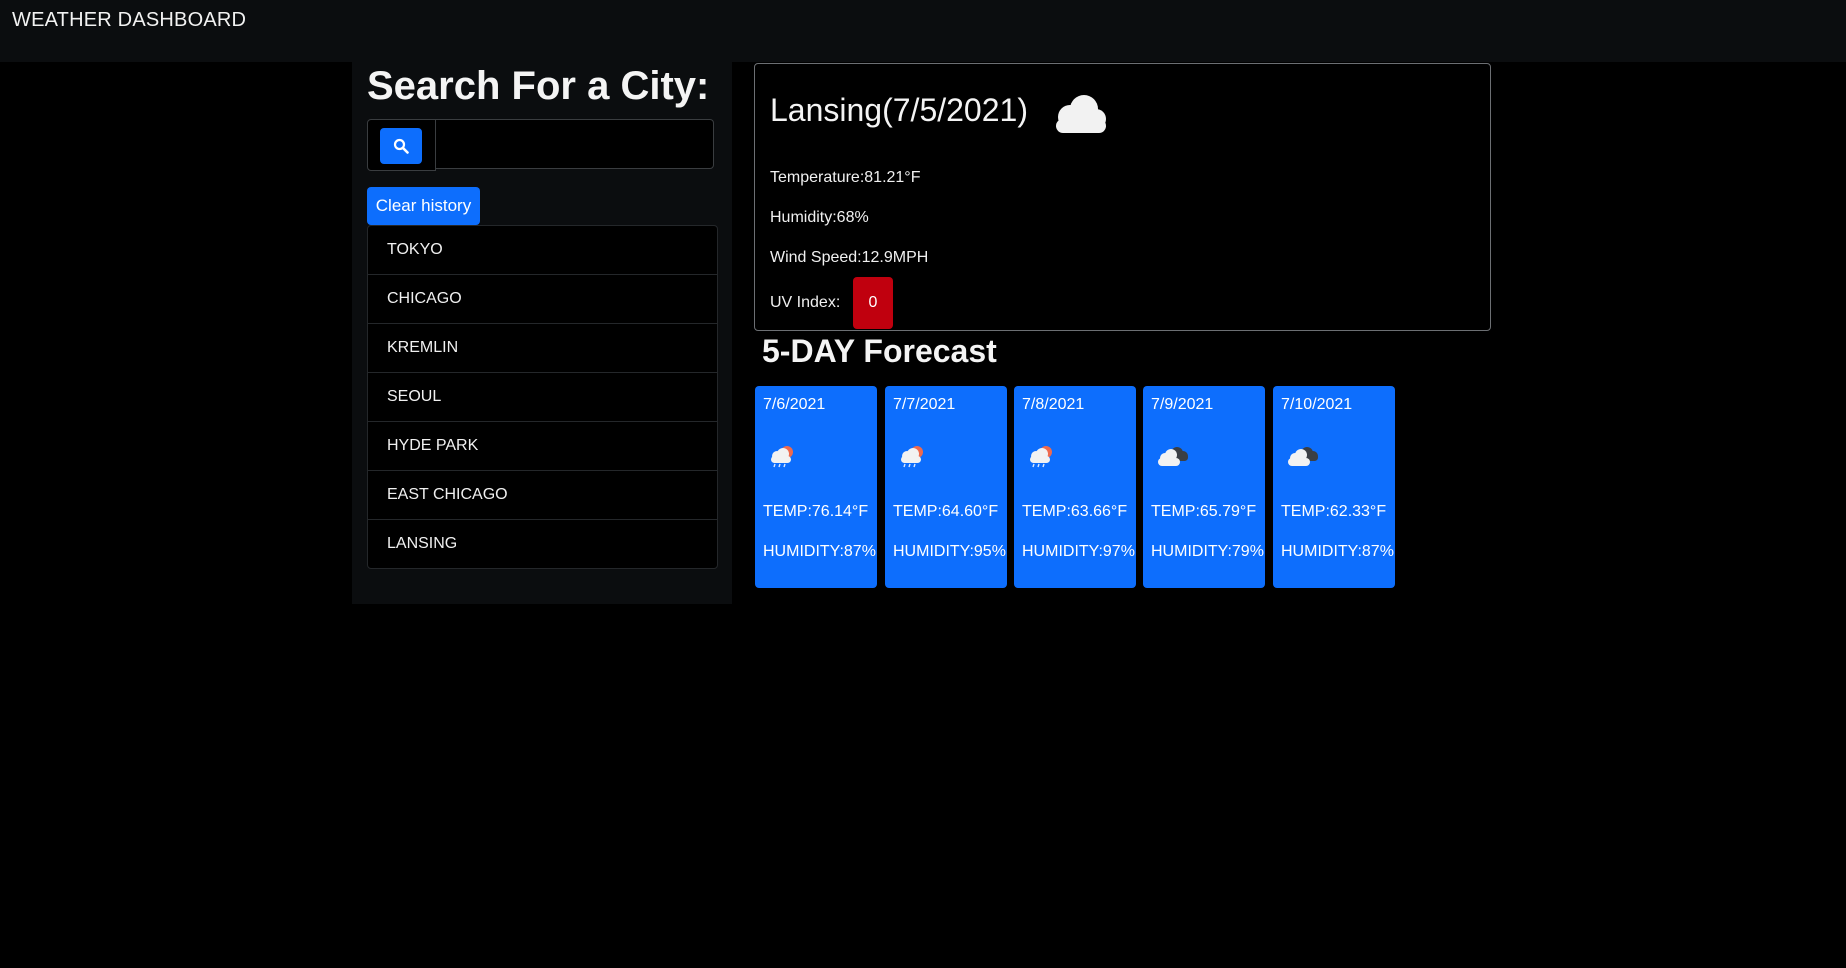 This screenshot has width=1846, height=968. What do you see at coordinates (946, 511) in the screenshot?
I see `forecast-temp: TEMP:64.60°F` at bounding box center [946, 511].